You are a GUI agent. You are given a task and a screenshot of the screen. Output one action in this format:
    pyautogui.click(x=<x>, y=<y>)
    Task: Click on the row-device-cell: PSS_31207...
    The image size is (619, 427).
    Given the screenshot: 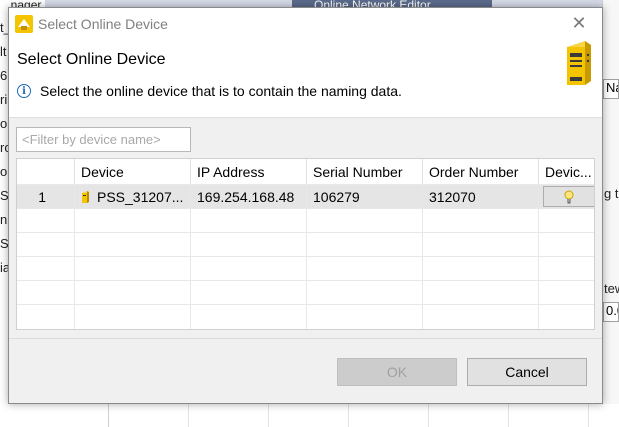 What is the action you would take?
    pyautogui.click(x=133, y=197)
    